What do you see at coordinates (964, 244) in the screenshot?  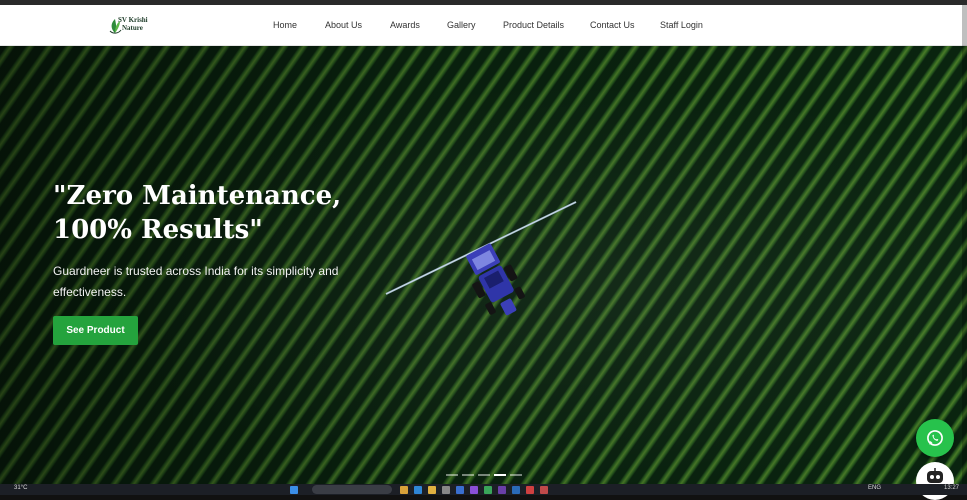 I see `scrollbar-edge` at bounding box center [964, 244].